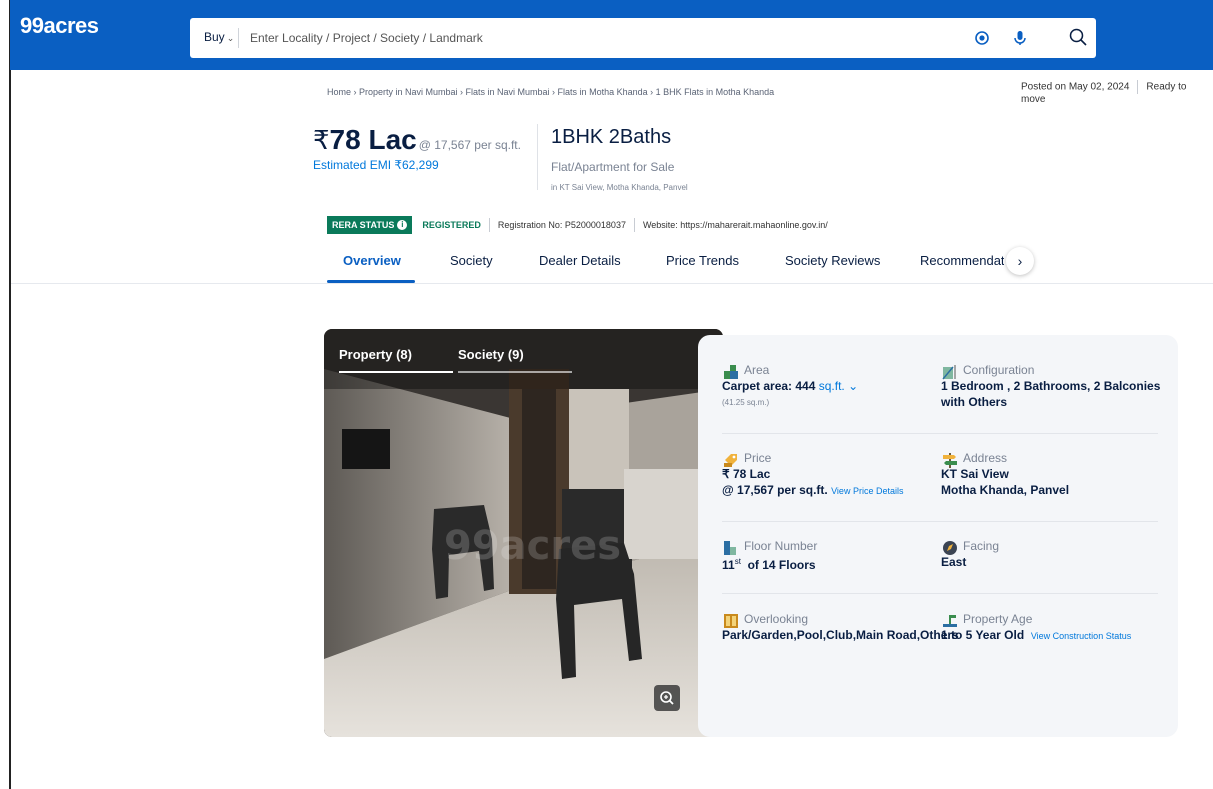 Image resolution: width=1213 pixels, height=789 pixels. Describe the element at coordinates (1020, 38) in the screenshot. I see `microphone-icon` at that location.